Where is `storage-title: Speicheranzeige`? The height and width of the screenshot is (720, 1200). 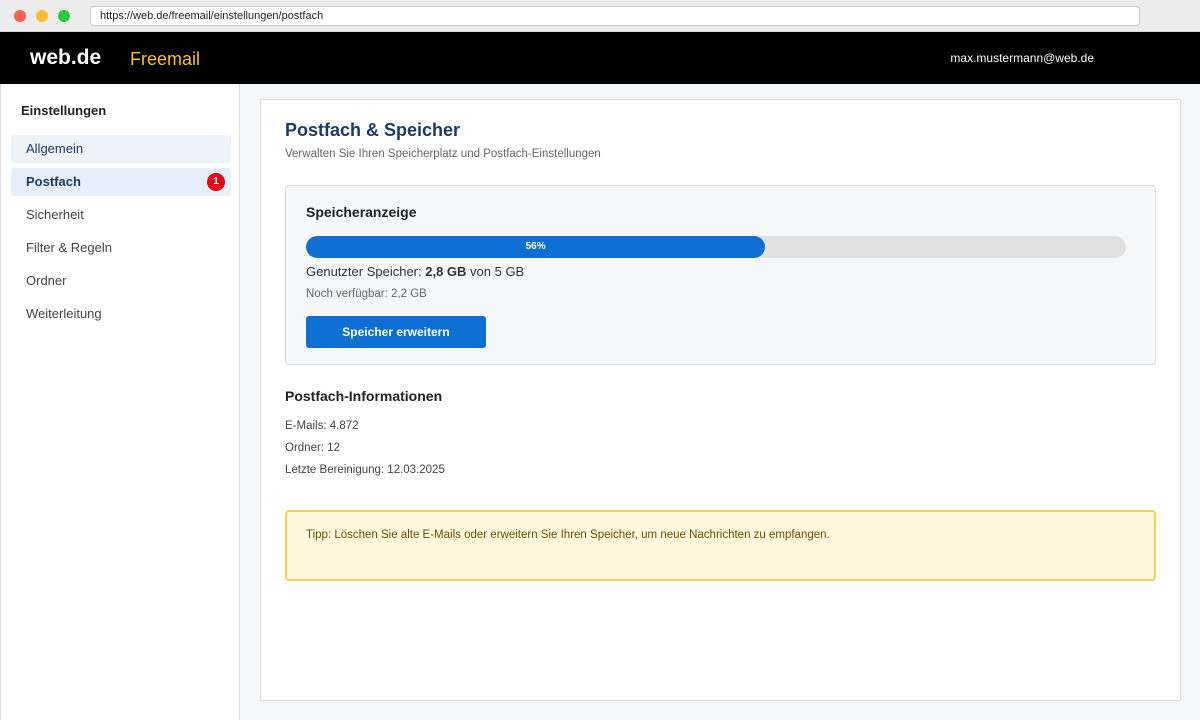 storage-title: Speicheranzeige is located at coordinates (361, 212).